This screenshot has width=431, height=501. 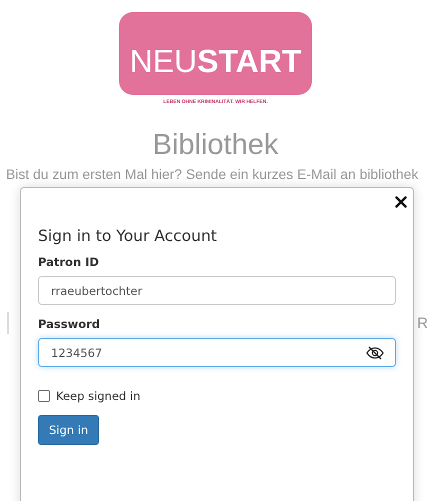 What do you see at coordinates (164, 61) in the screenshot?
I see `logo-text-light: NEU` at bounding box center [164, 61].